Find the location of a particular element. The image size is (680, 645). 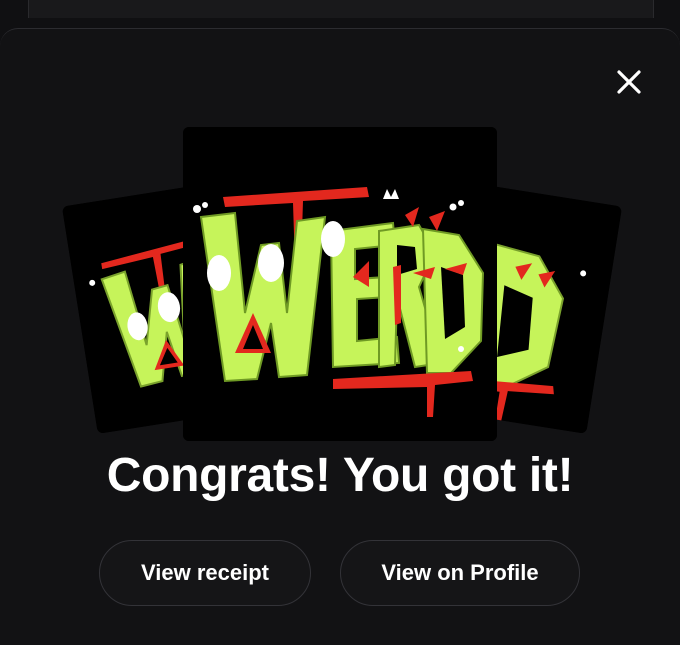

view-on-profile-label: View on Profile is located at coordinates (460, 572).